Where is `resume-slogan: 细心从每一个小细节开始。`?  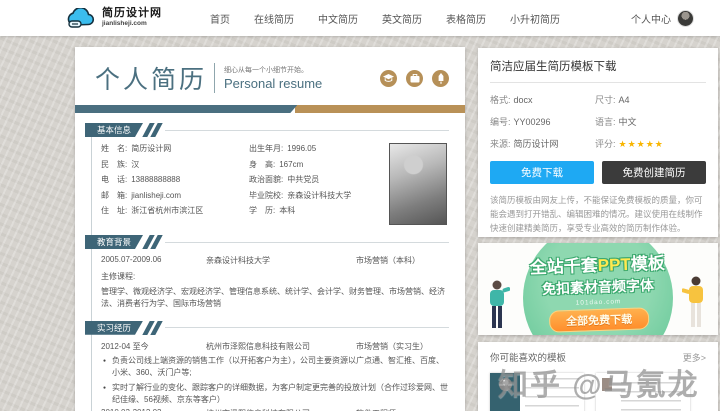 resume-slogan: 细心从每一个小细节开始。 is located at coordinates (266, 70).